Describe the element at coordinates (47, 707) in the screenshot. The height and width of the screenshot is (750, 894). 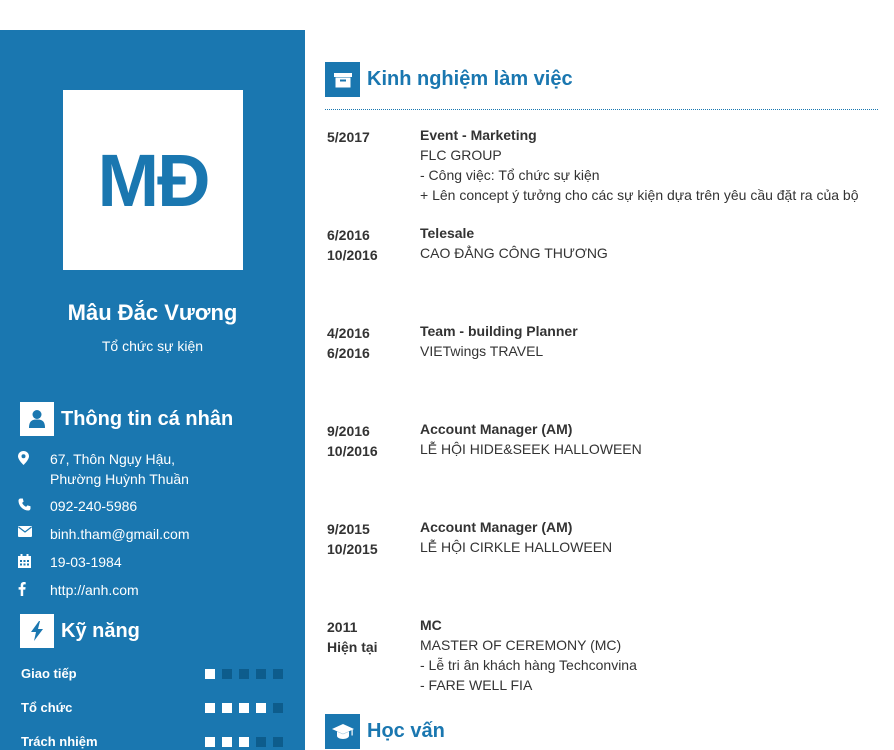
I see `skill-label: Tổ chức` at that location.